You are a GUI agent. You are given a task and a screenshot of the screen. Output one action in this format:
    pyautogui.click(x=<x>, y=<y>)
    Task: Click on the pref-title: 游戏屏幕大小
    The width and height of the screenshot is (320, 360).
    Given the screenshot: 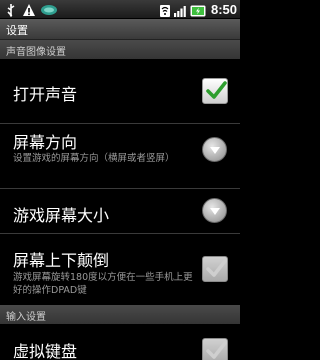 What is the action you would take?
    pyautogui.click(x=61, y=215)
    